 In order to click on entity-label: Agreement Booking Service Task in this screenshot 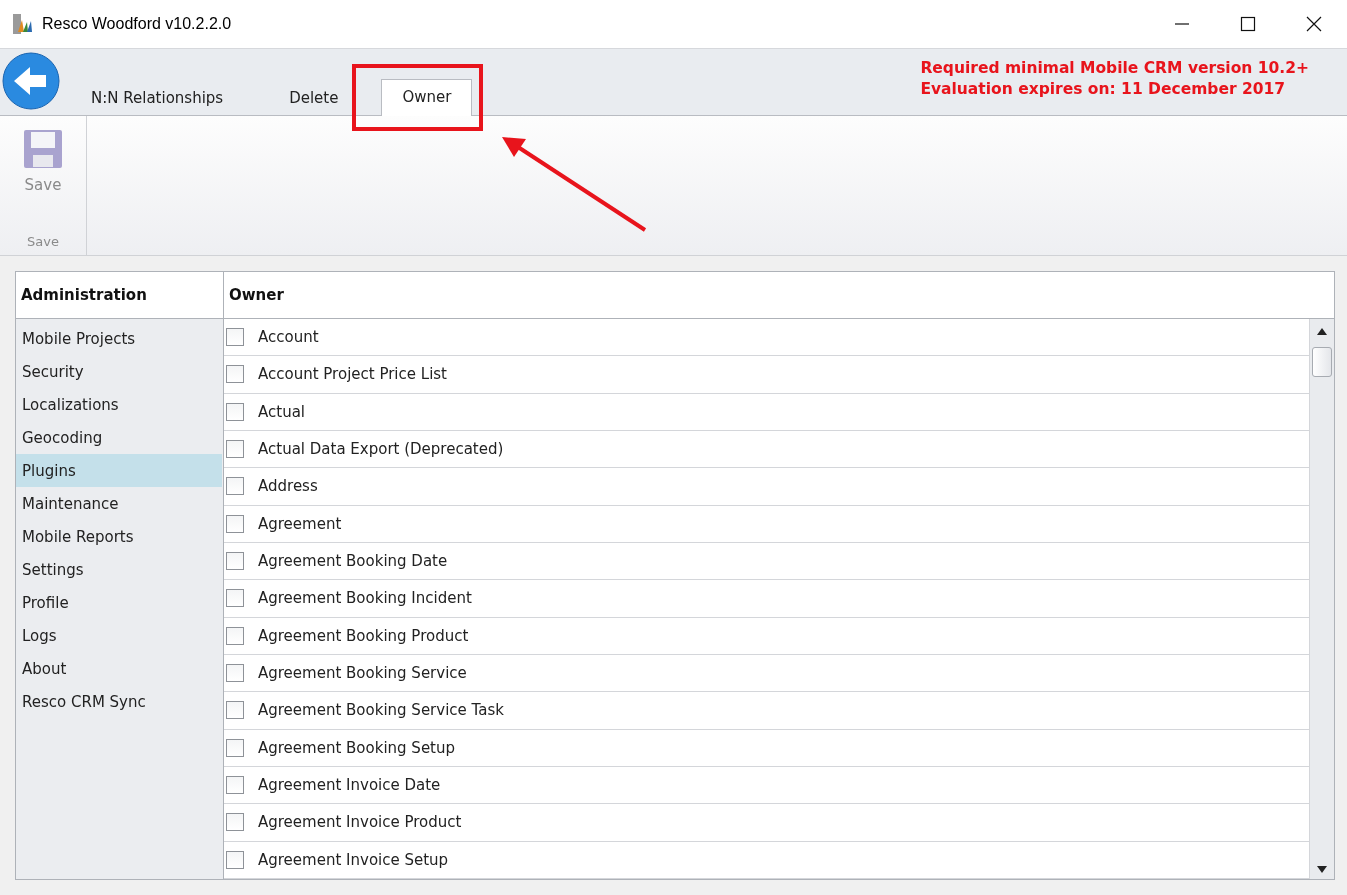, I will do `click(381, 710)`.